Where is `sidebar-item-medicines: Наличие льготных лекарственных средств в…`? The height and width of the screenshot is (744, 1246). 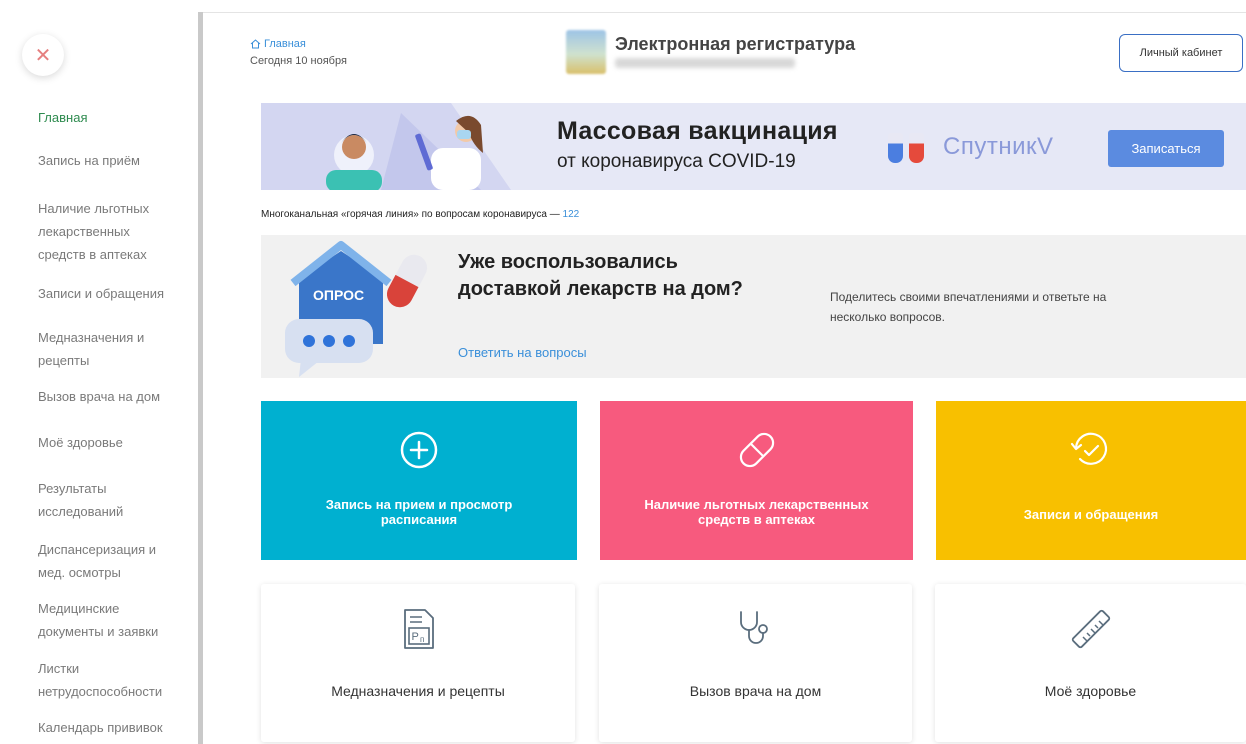
sidebar-item-medicines: Наличие льготных лекарственных средств в… is located at coordinates (102, 231).